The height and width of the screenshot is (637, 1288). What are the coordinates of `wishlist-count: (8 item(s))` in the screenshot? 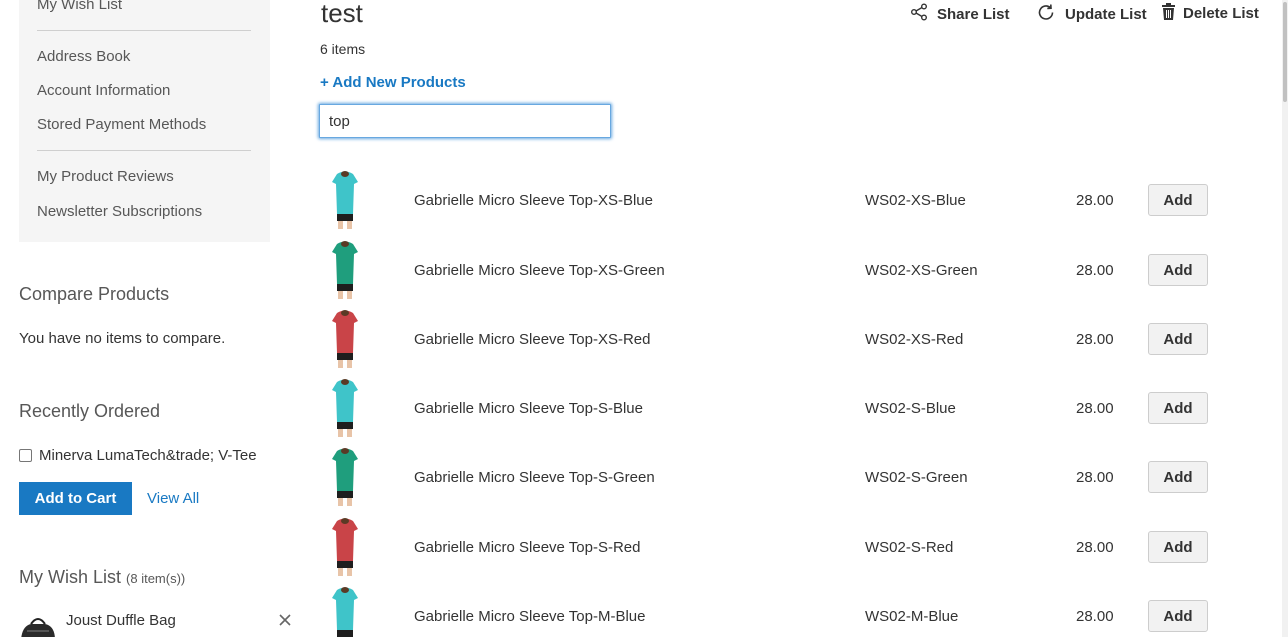 It's located at (156, 578).